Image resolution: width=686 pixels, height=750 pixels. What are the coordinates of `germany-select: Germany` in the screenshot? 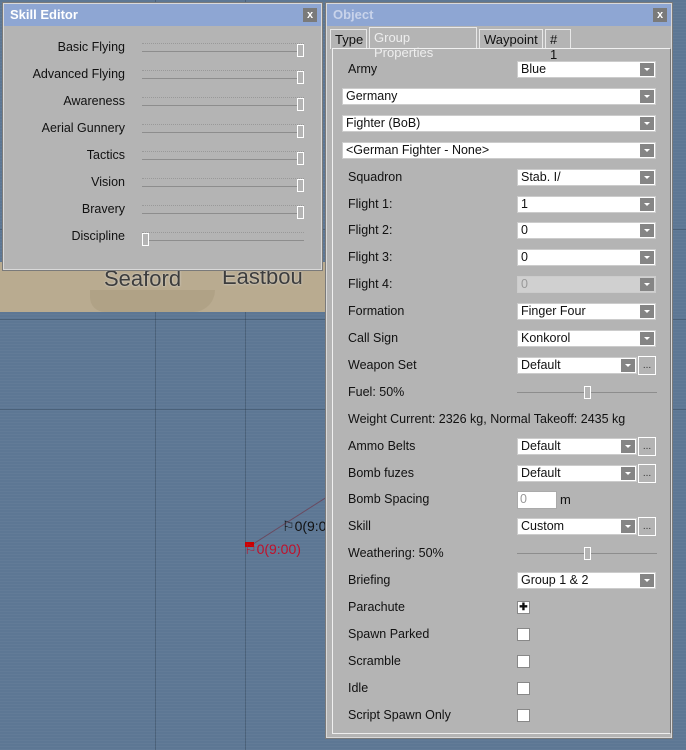 It's located at (499, 96).